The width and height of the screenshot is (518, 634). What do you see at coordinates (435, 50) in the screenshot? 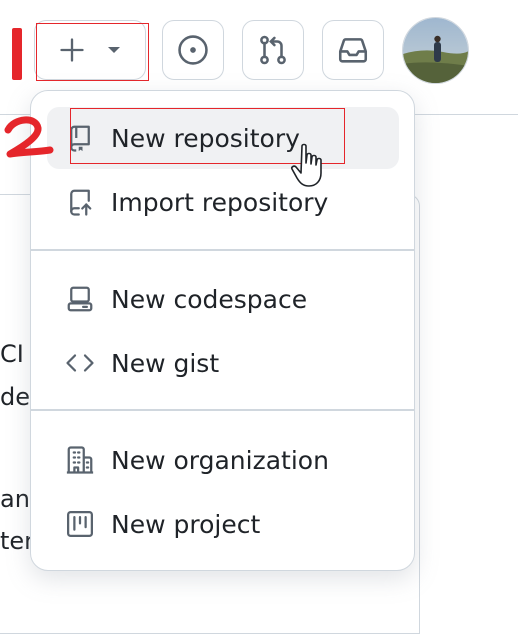
I see `user-avatar` at bounding box center [435, 50].